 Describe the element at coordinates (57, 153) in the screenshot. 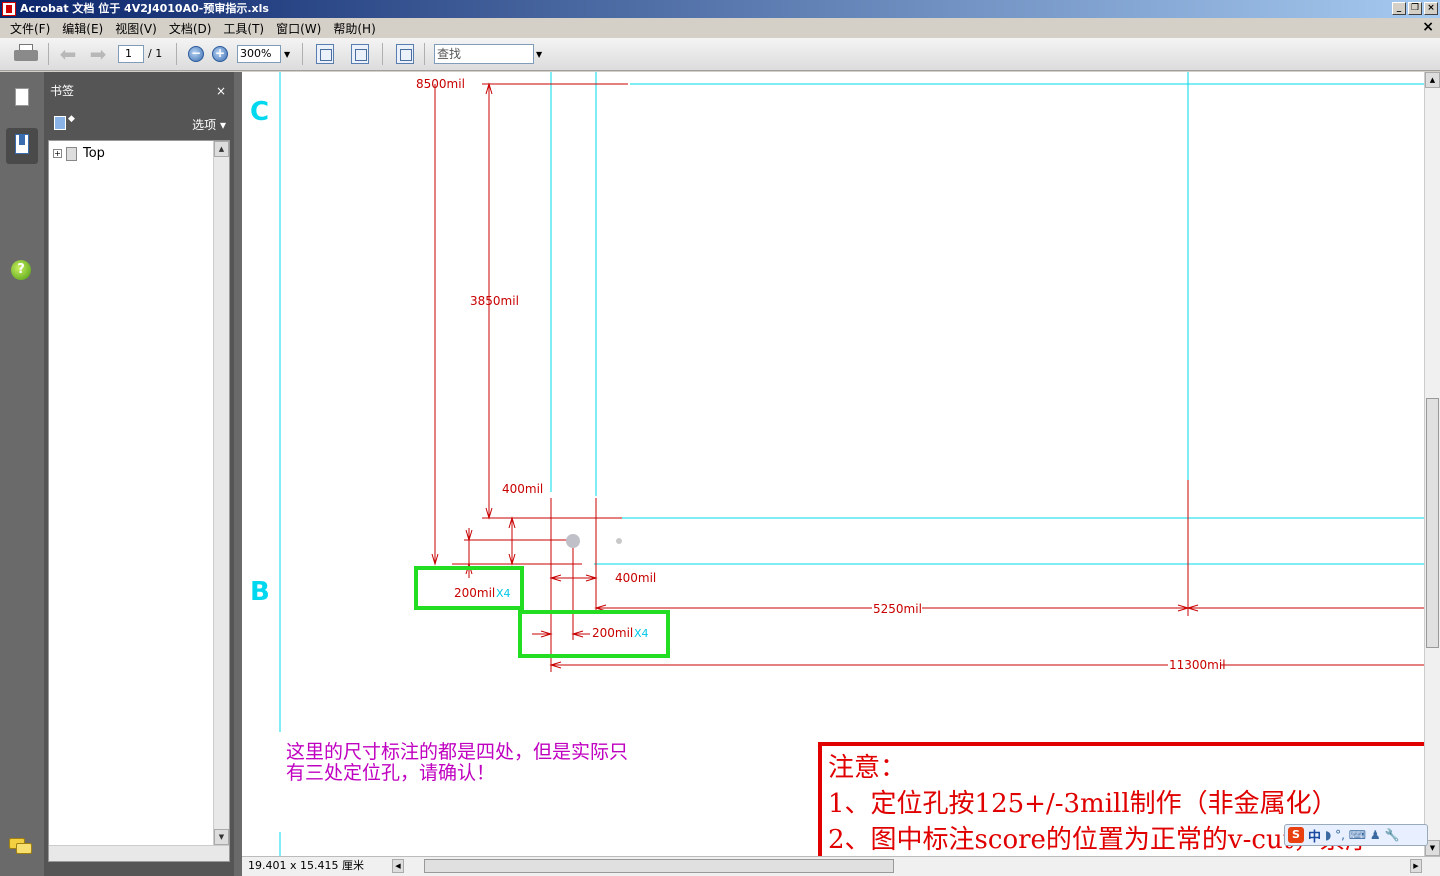

I see `expand-icon: +` at that location.